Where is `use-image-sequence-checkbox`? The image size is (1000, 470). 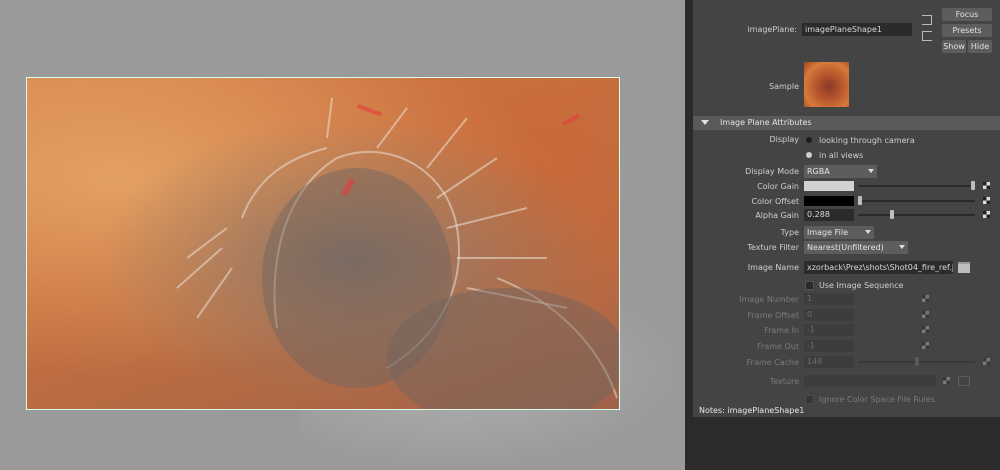
use-image-sequence-checkbox is located at coordinates (809, 285).